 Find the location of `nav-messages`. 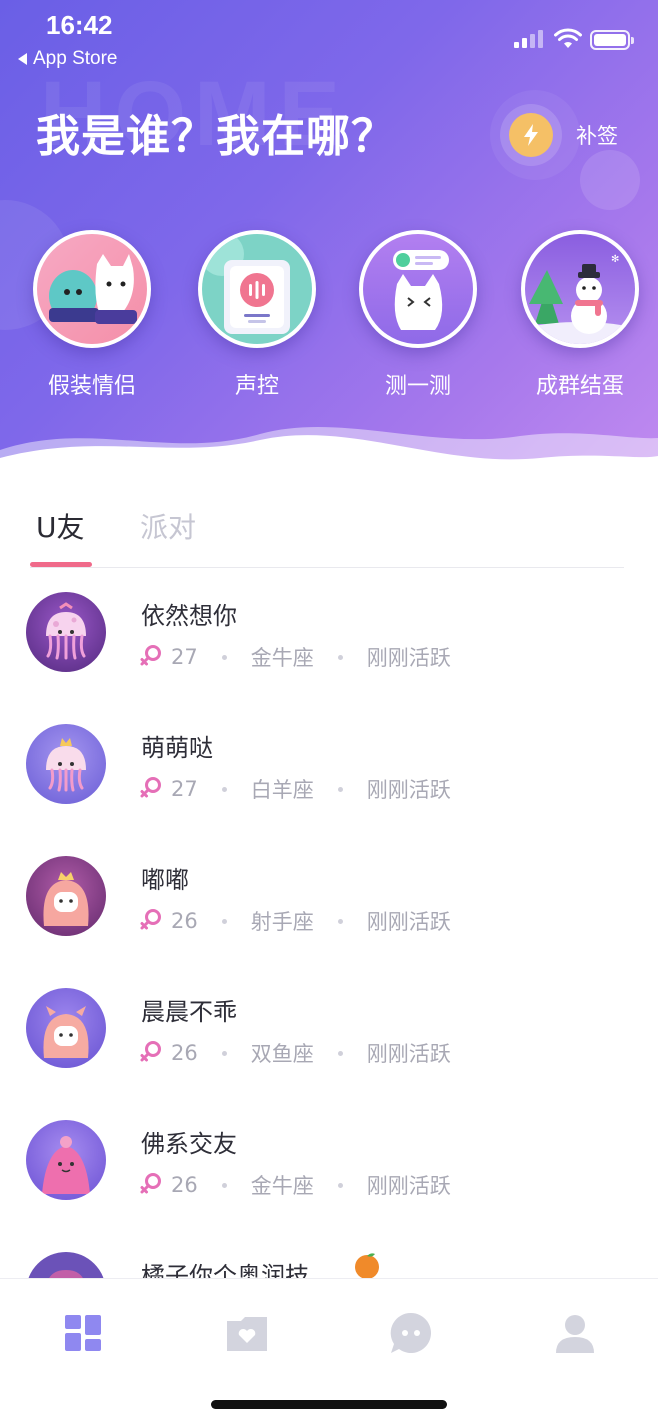

nav-messages is located at coordinates (411, 1333).